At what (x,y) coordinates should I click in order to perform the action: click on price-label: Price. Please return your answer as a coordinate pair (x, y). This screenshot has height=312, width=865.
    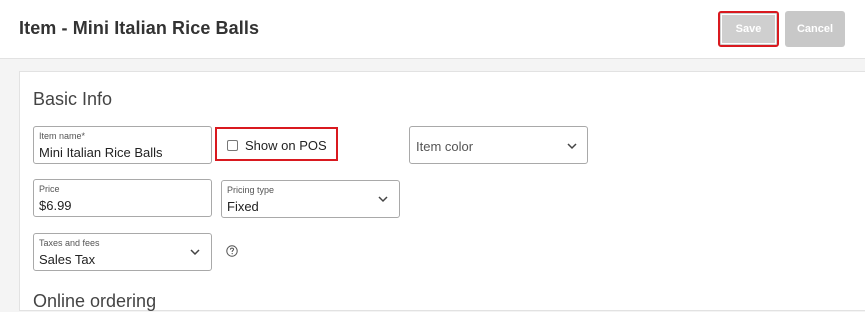
    Looking at the image, I should click on (49, 189).